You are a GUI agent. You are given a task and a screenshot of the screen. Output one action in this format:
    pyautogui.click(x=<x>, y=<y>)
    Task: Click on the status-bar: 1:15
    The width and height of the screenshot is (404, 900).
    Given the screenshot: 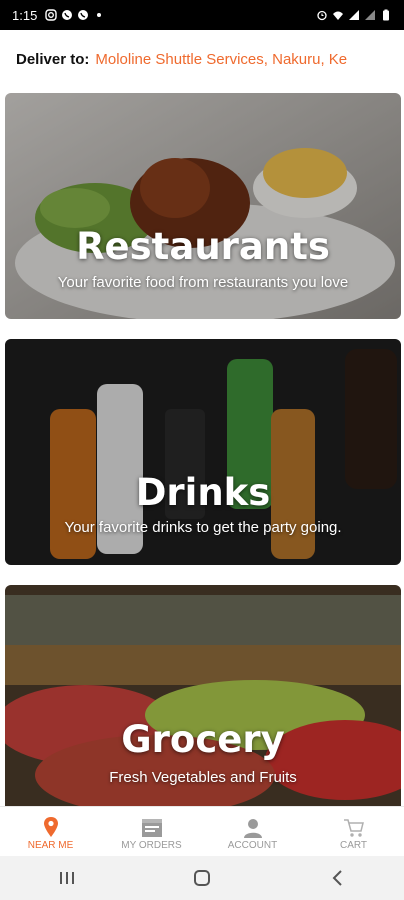 What is the action you would take?
    pyautogui.click(x=202, y=15)
    